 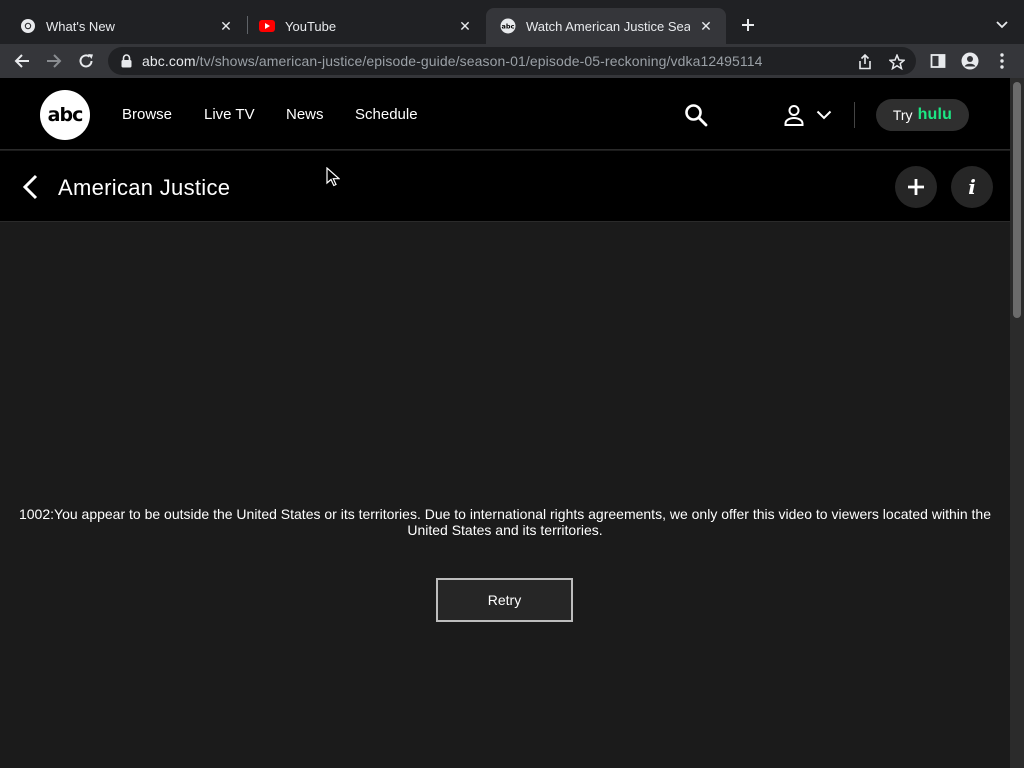 I want to click on nav-schedule: Schedule, so click(x=386, y=114).